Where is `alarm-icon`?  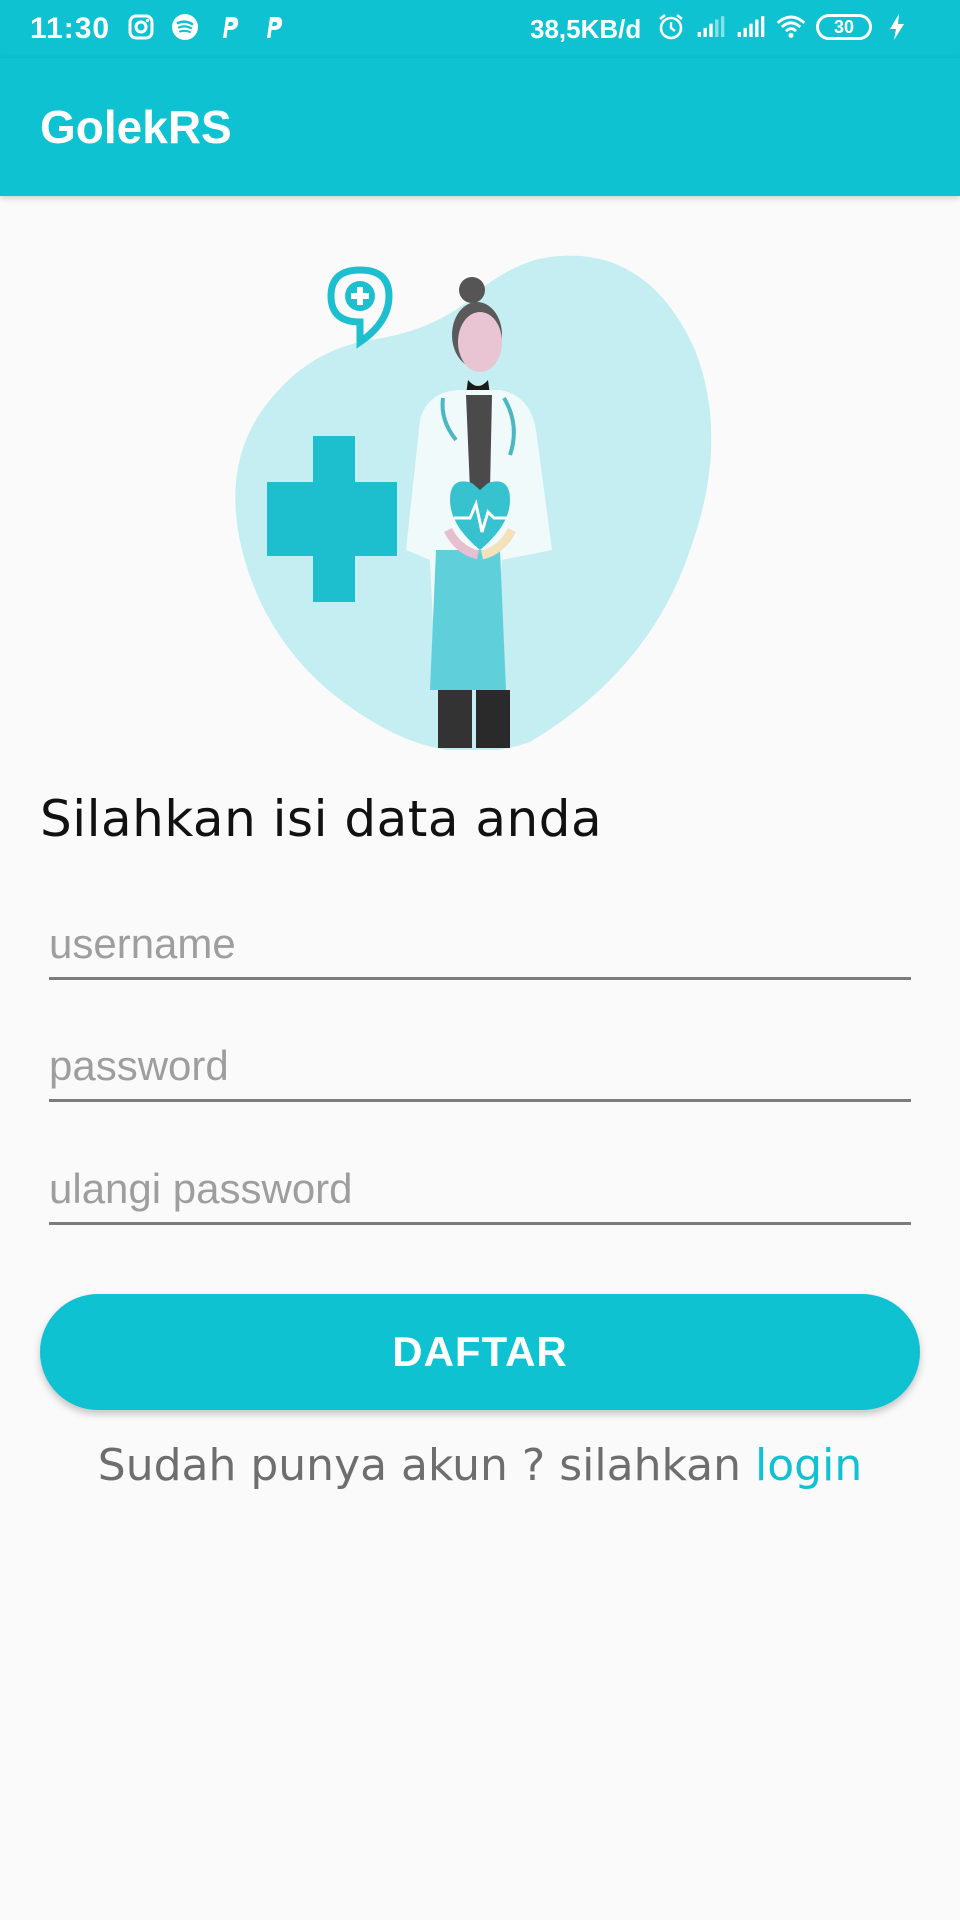
alarm-icon is located at coordinates (671, 27).